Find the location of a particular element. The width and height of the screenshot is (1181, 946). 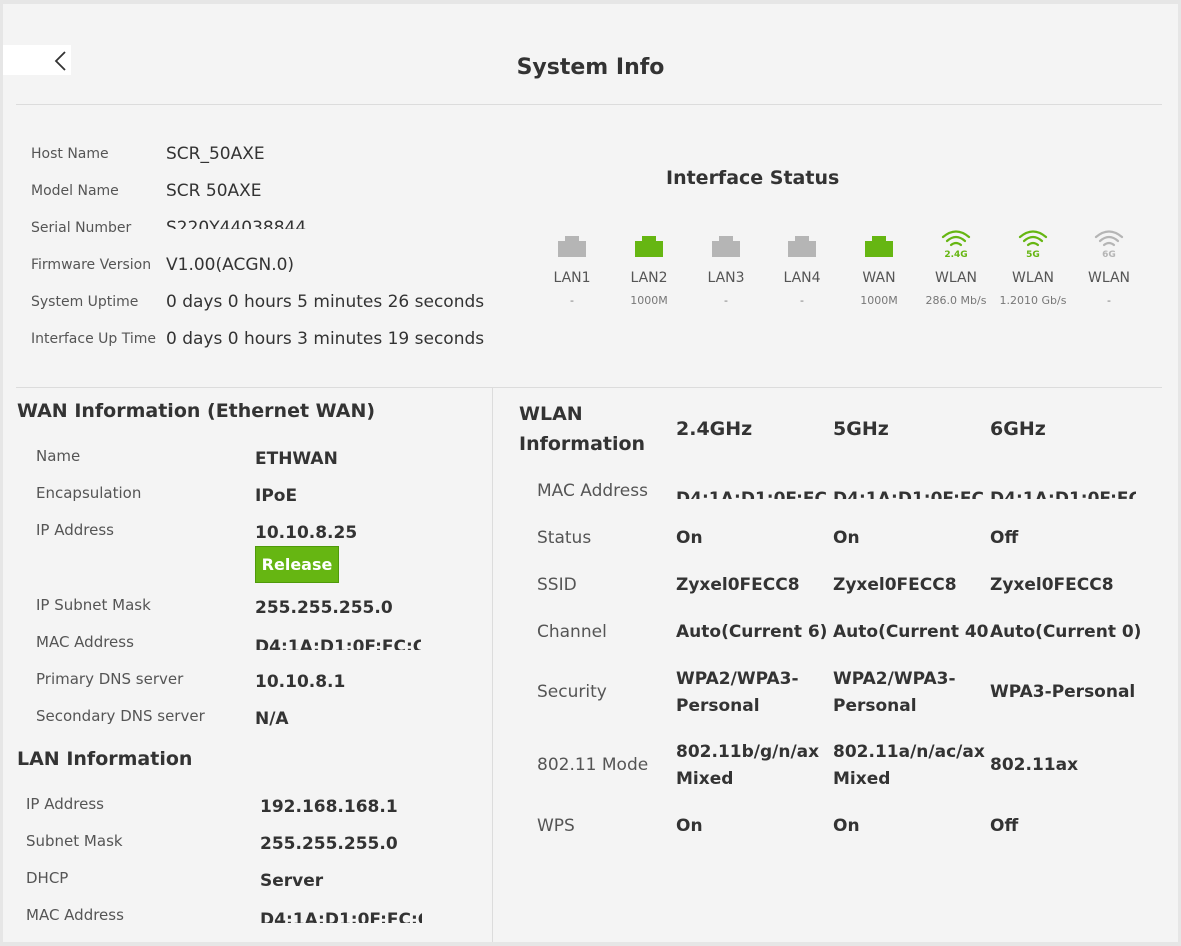

interface-lan2: LAN2 1000M is located at coordinates (649, 268).